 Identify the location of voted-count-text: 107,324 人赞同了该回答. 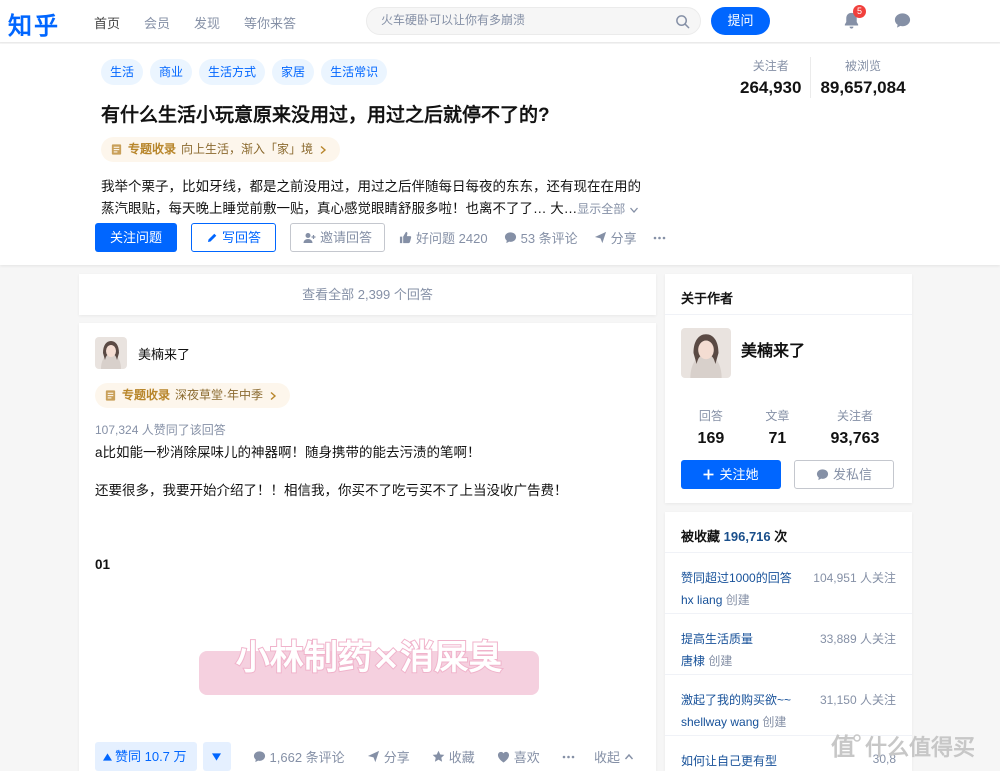
(160, 430).